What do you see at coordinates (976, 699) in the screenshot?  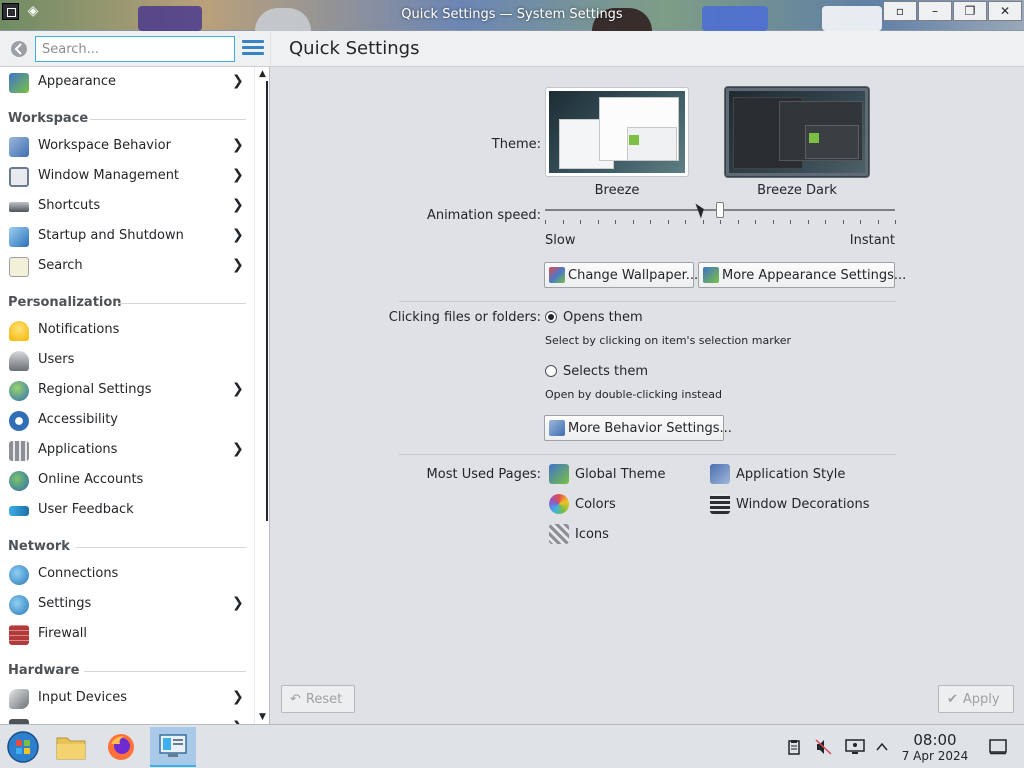 I see `apply-button: ✔ Apply` at bounding box center [976, 699].